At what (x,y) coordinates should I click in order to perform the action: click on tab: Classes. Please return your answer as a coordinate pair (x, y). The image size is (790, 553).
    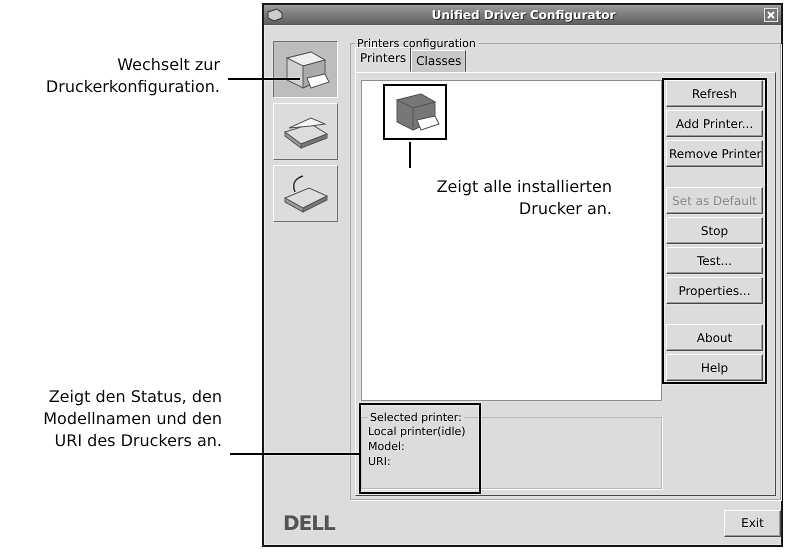
    Looking at the image, I should click on (438, 61).